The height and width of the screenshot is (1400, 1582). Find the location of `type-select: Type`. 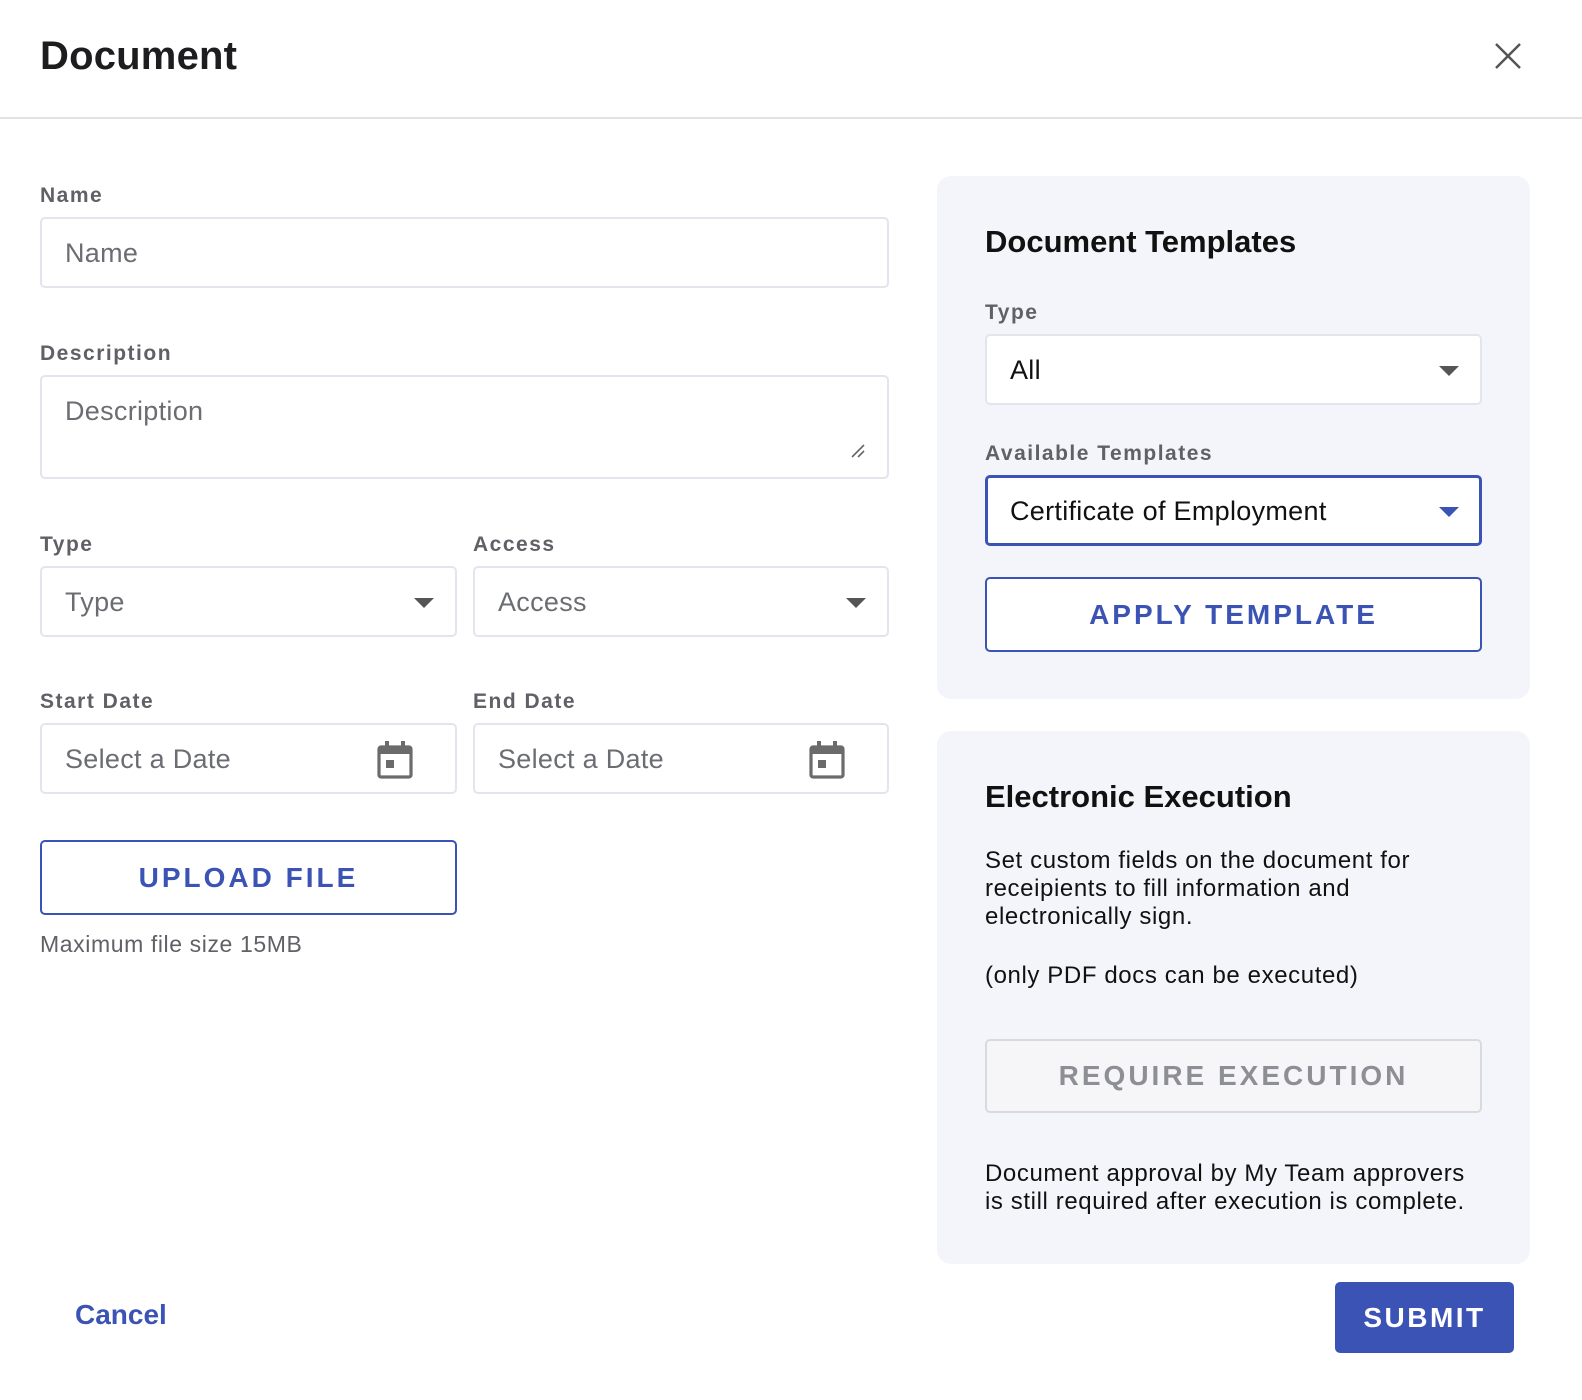

type-select: Type is located at coordinates (248, 601).